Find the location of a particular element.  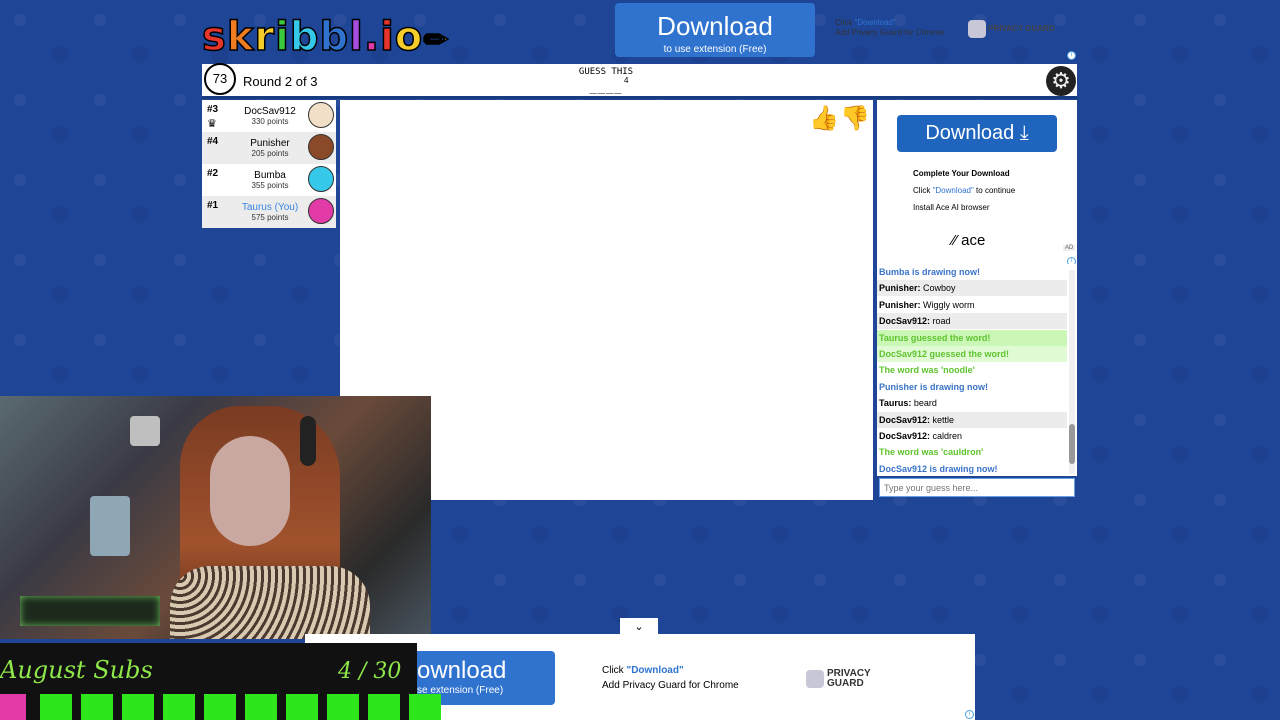

player-row: #3 ♛ DocSav912 330 points is located at coordinates (269, 116).